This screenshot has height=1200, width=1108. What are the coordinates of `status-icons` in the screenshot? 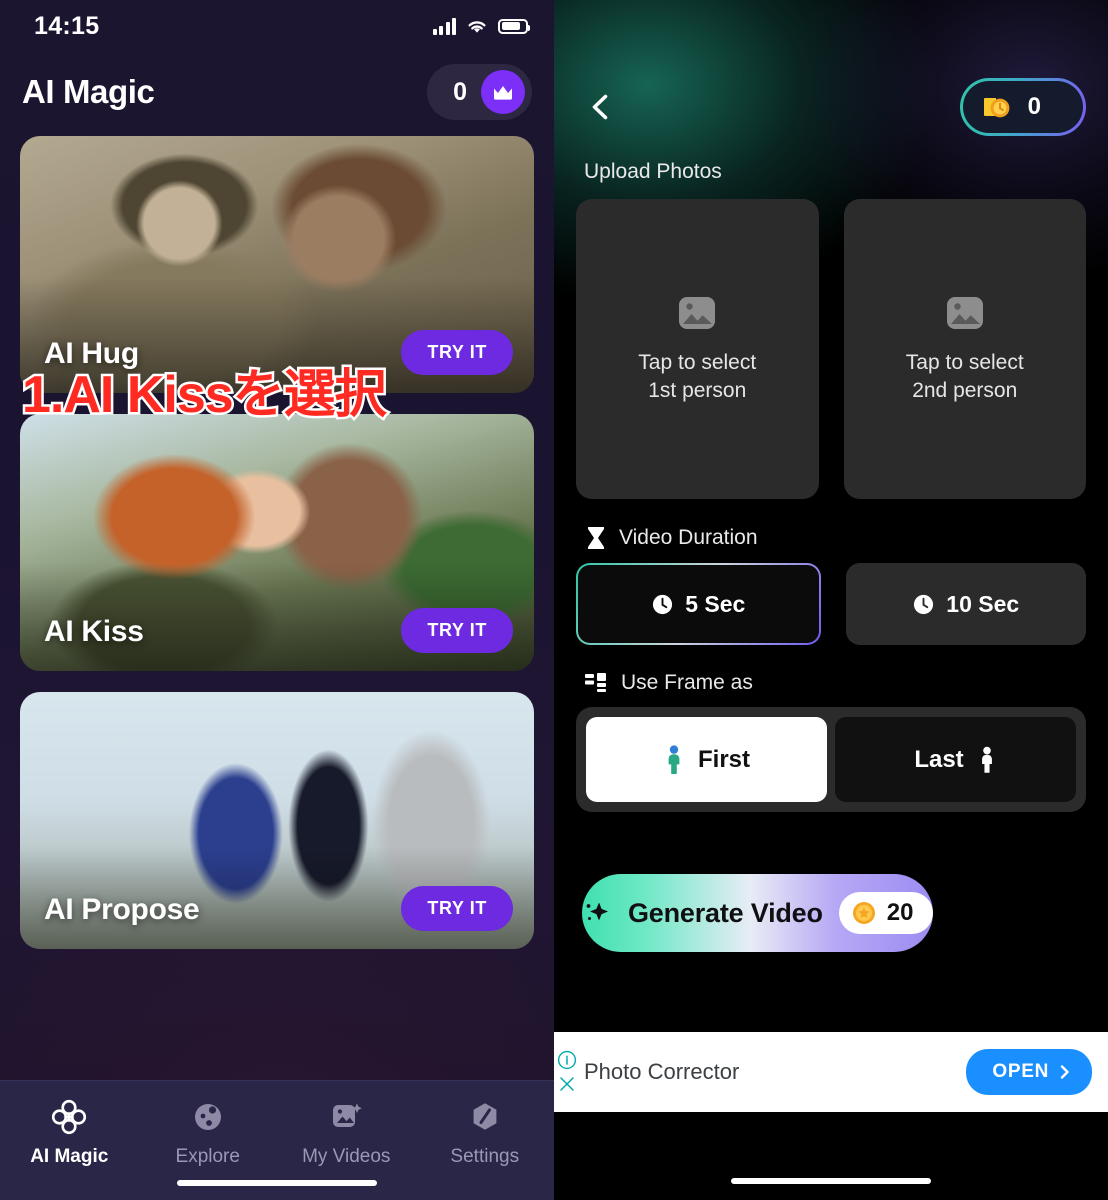 It's located at (481, 26).